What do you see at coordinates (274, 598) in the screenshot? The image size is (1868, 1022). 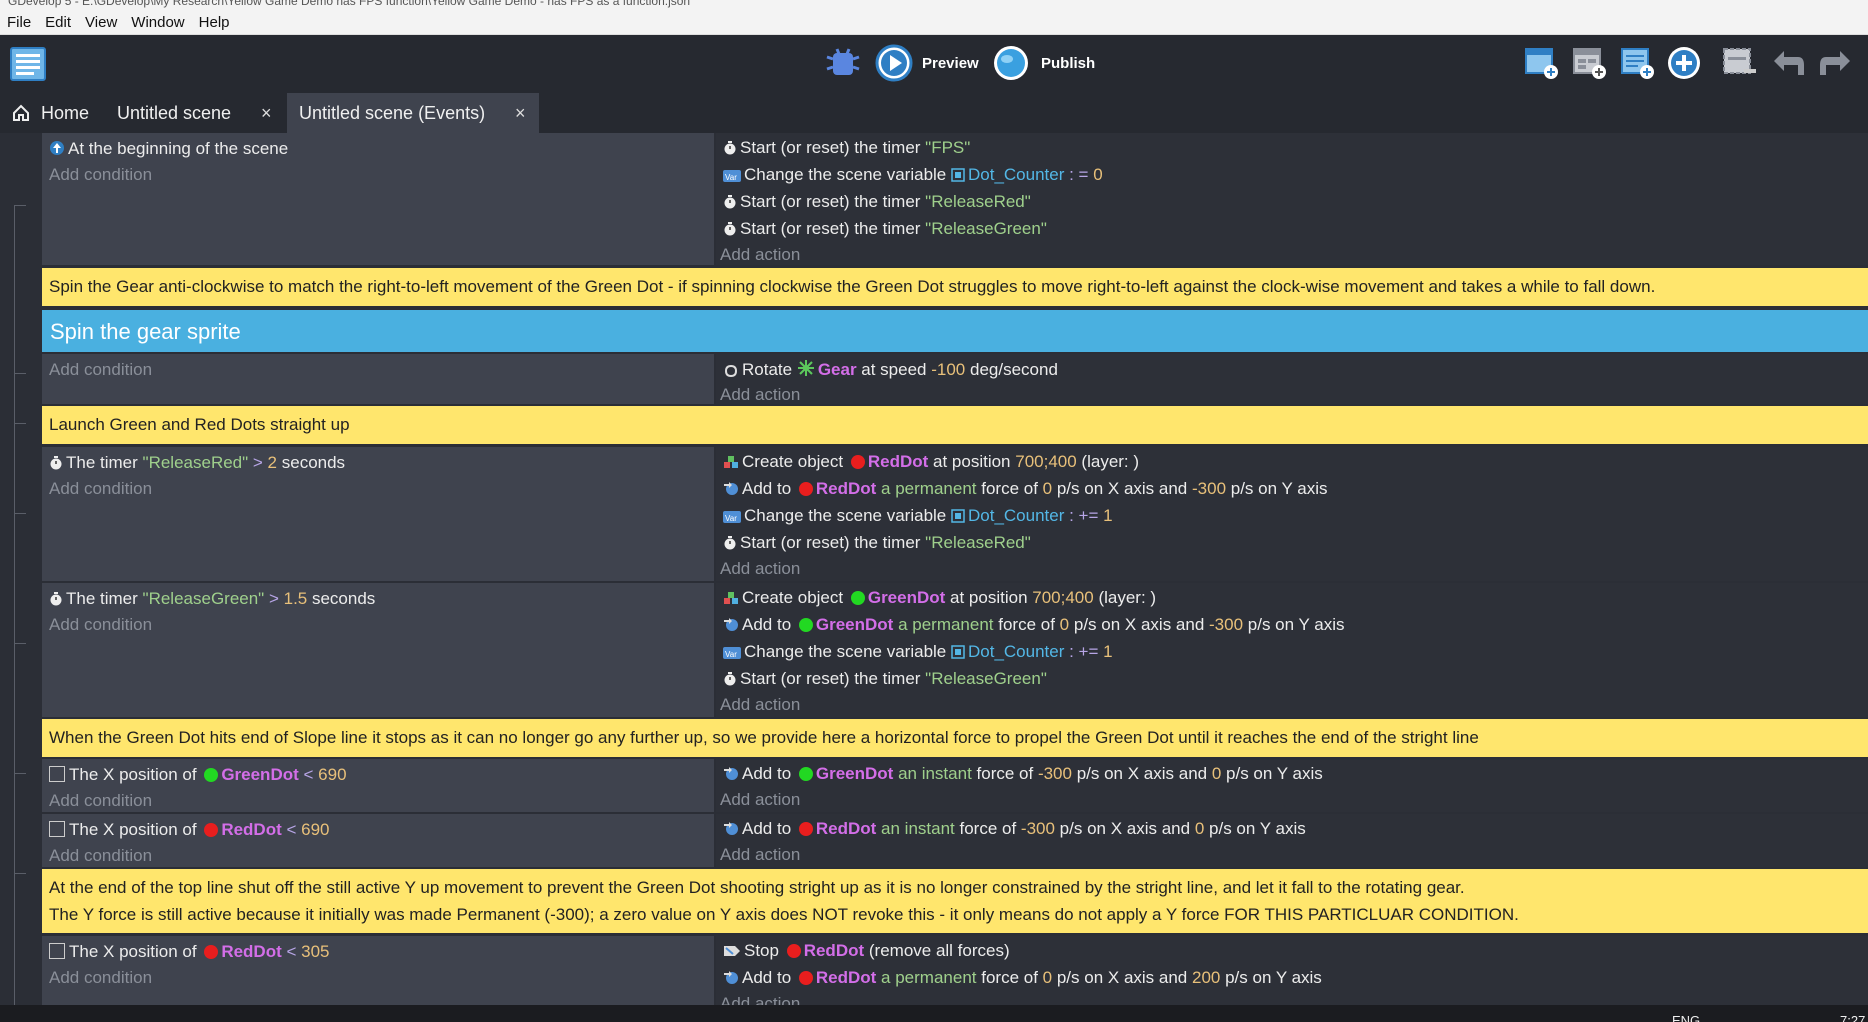 I see `operator: >` at bounding box center [274, 598].